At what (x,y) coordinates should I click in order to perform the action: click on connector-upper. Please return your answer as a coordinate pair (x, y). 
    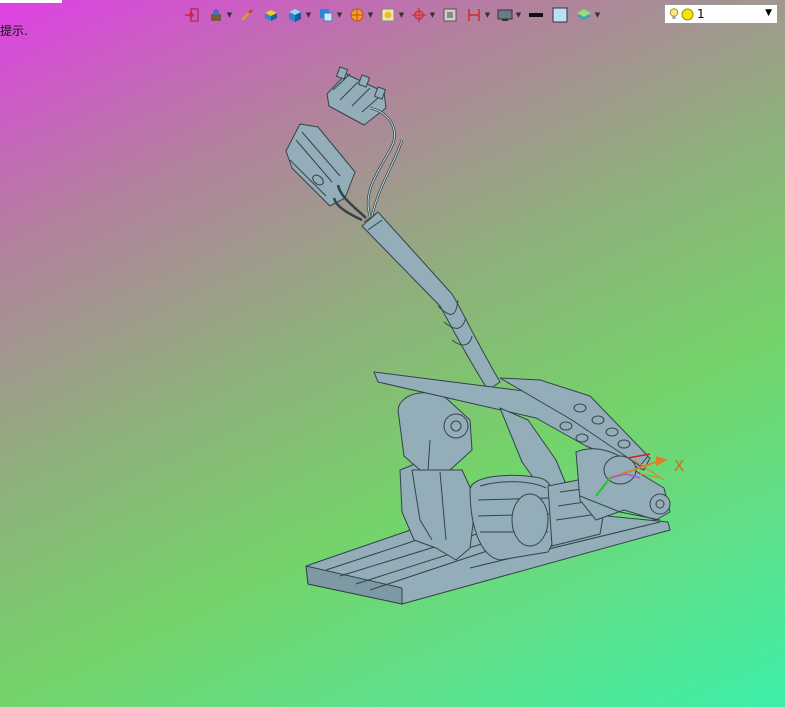
    Looking at the image, I should click on (356, 96).